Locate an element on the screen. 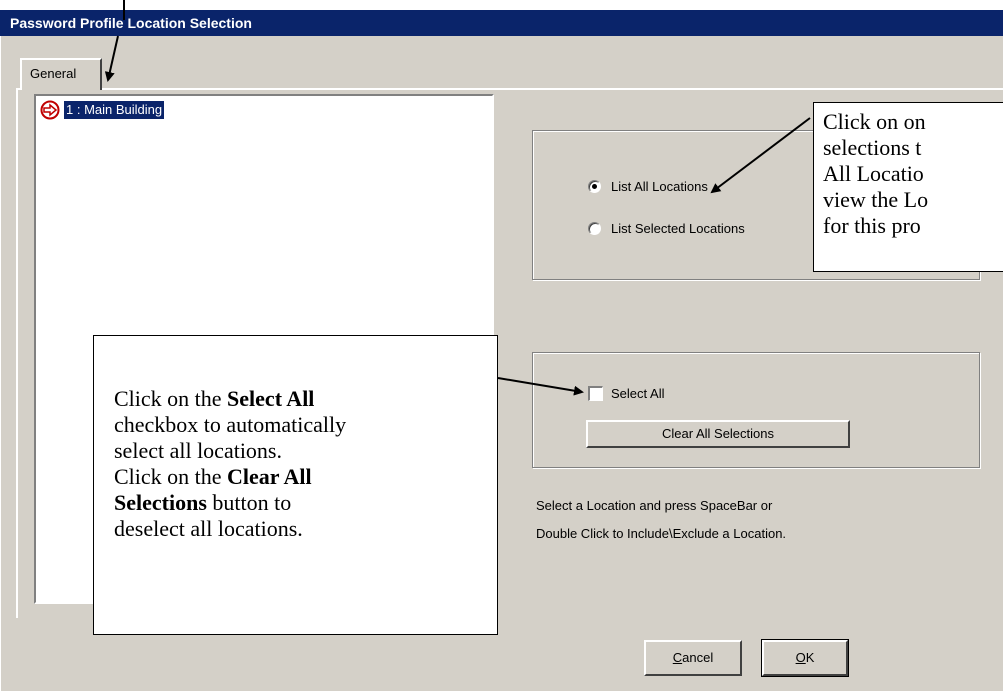 The height and width of the screenshot is (691, 1003). list-item: 1 : Main Building is located at coordinates (103, 110).